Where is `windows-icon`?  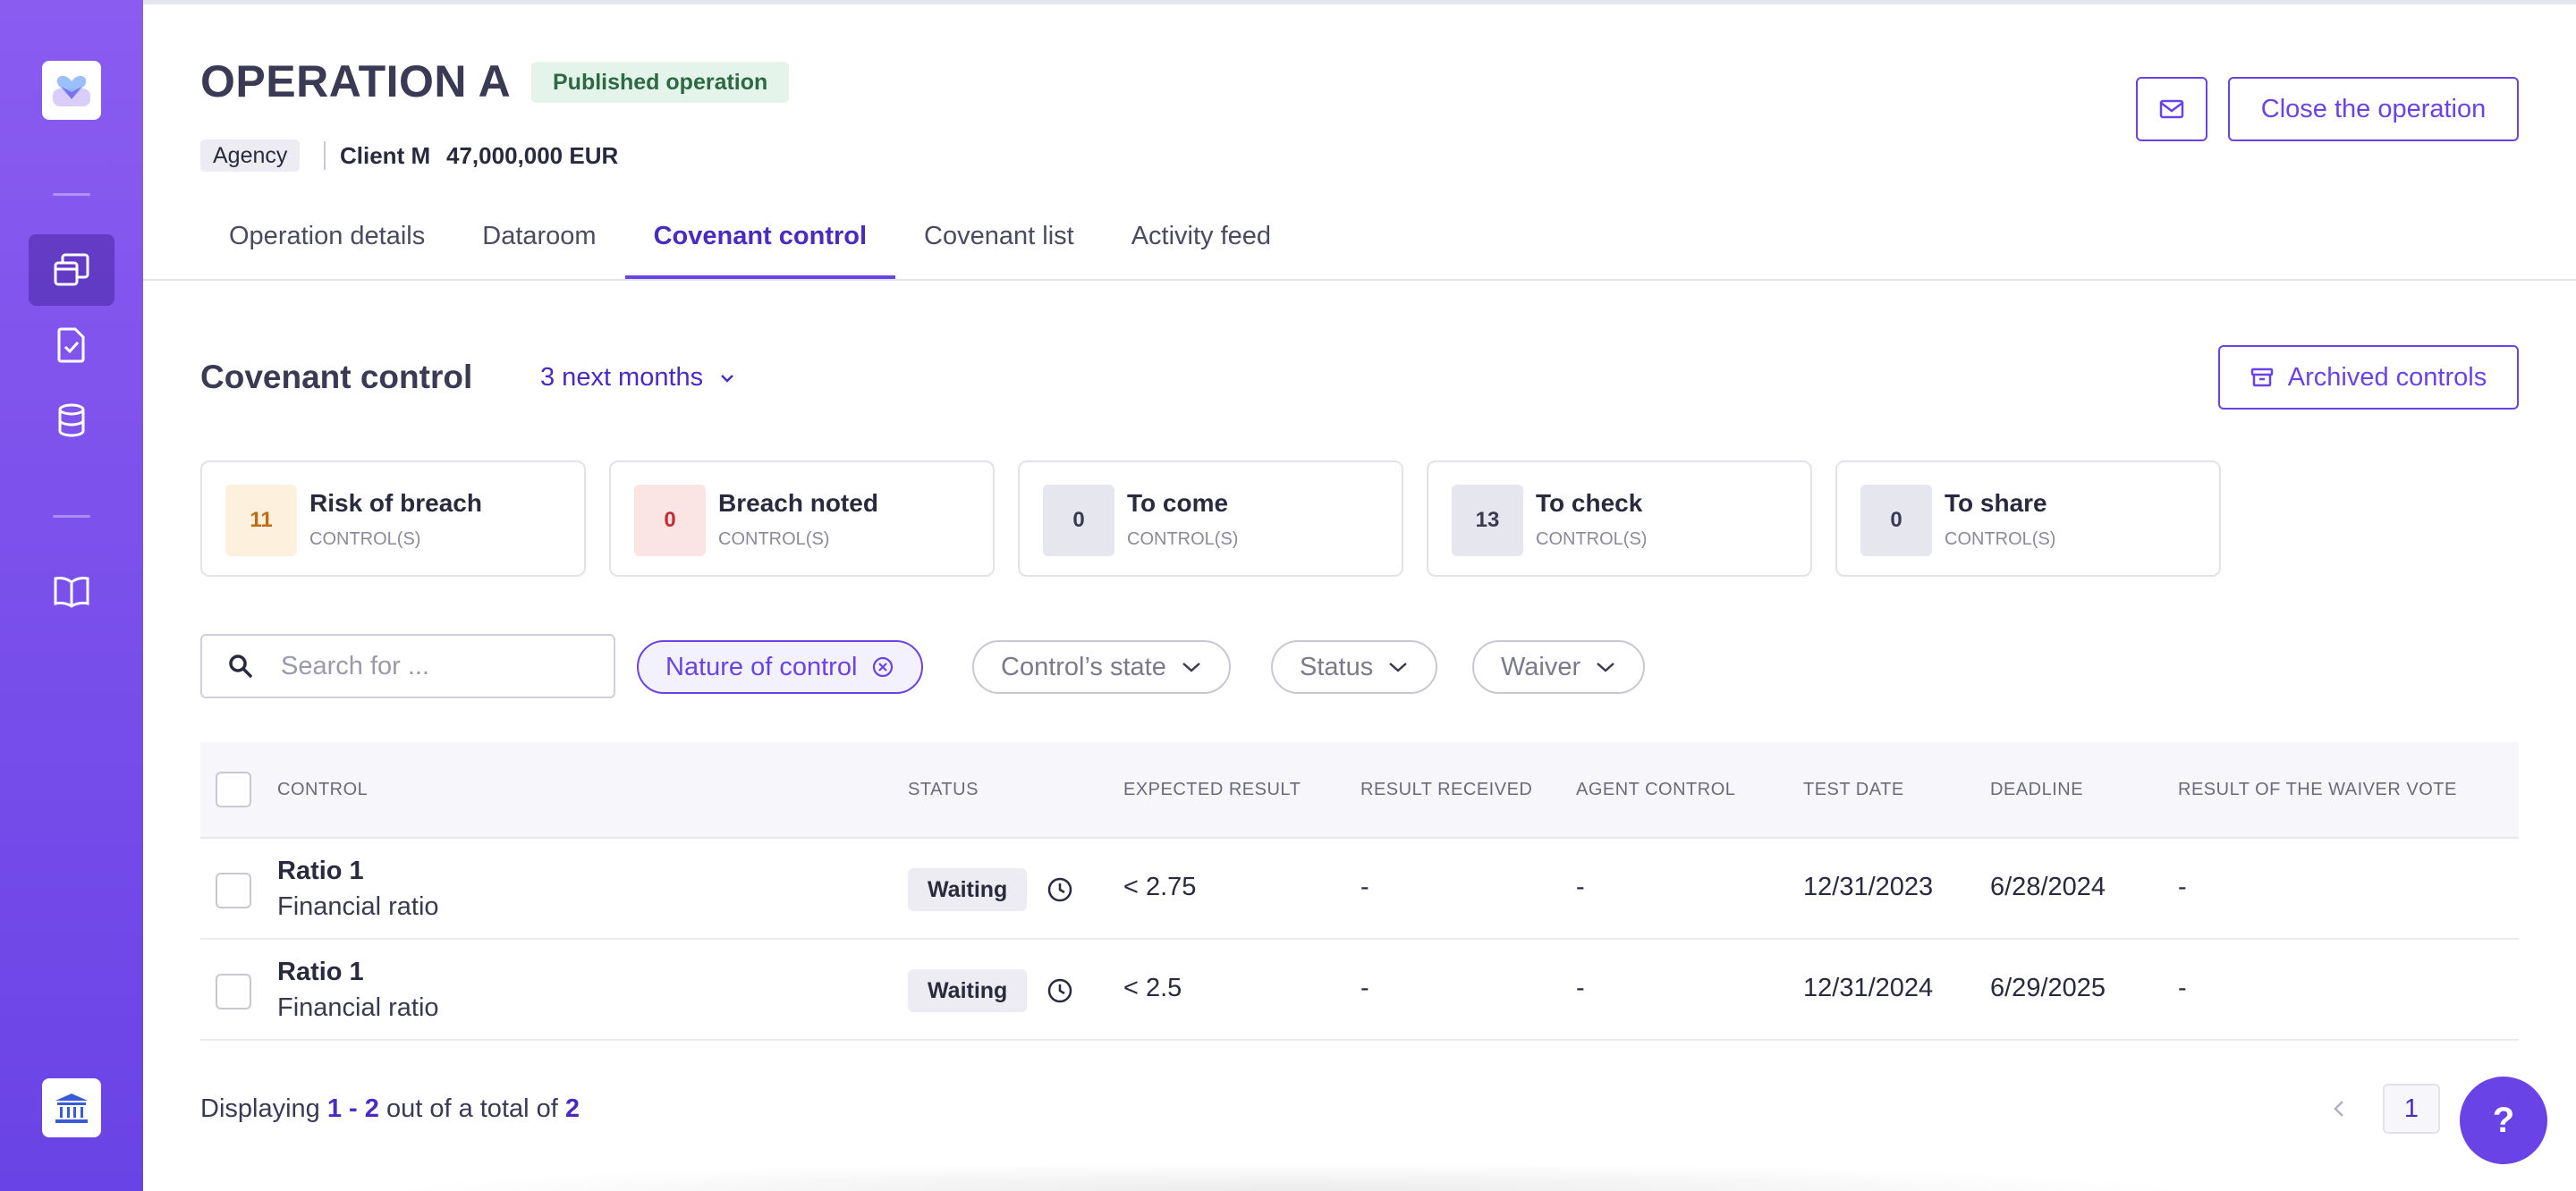 windows-icon is located at coordinates (71, 269).